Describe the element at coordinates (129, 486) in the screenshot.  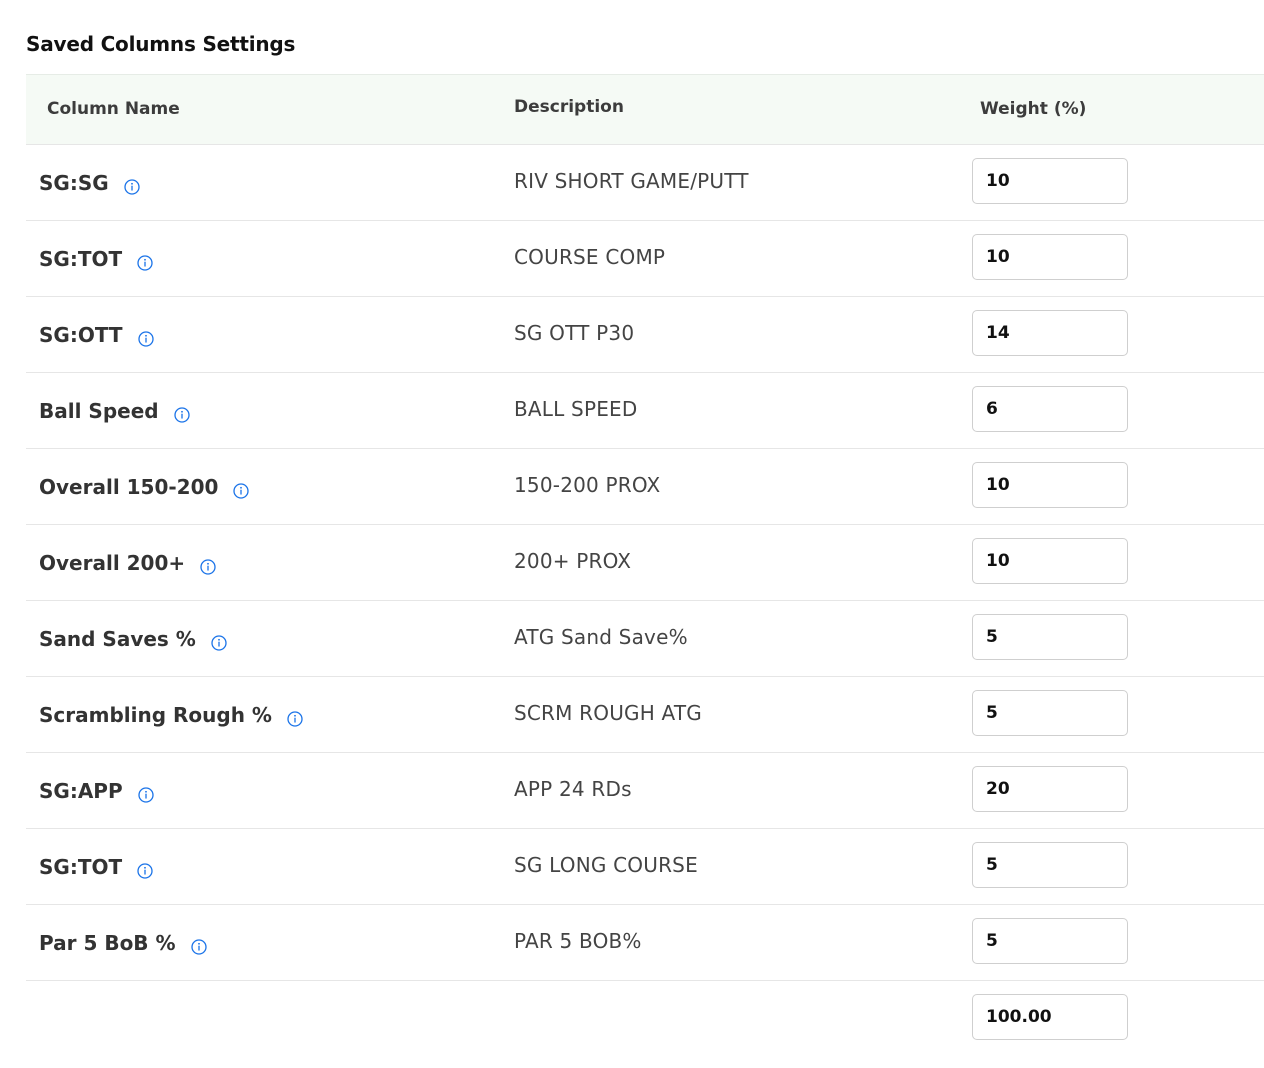
I see `column-name-label: Overall 150-200` at that location.